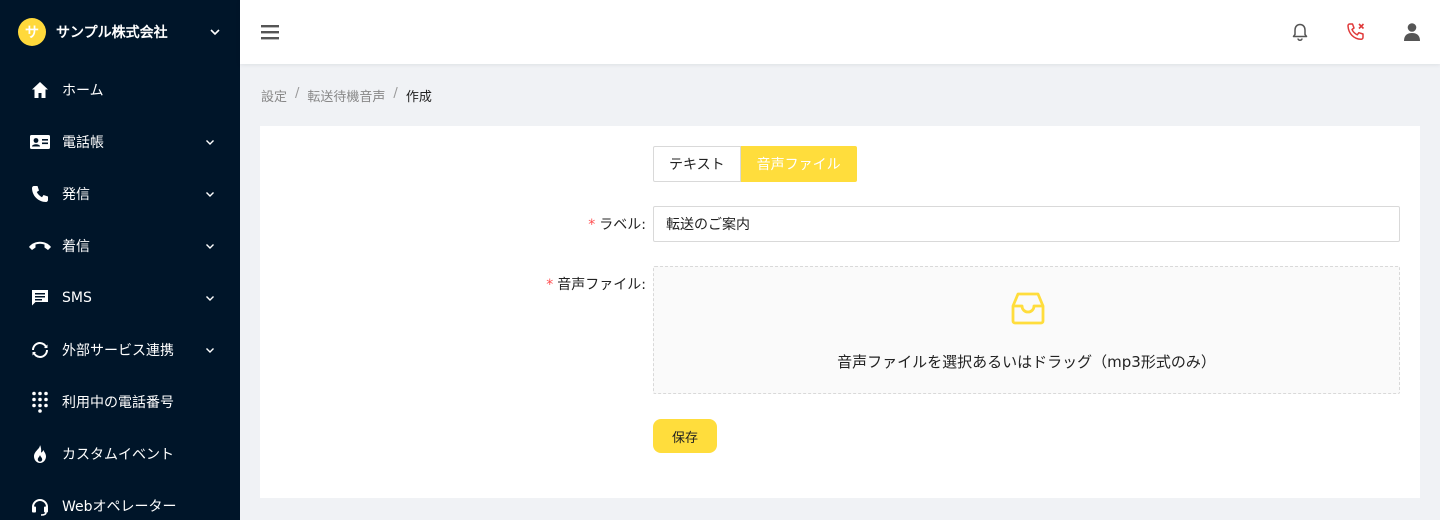  What do you see at coordinates (617, 225) in the screenshot?
I see `label-field-label: * ラベル:` at bounding box center [617, 225].